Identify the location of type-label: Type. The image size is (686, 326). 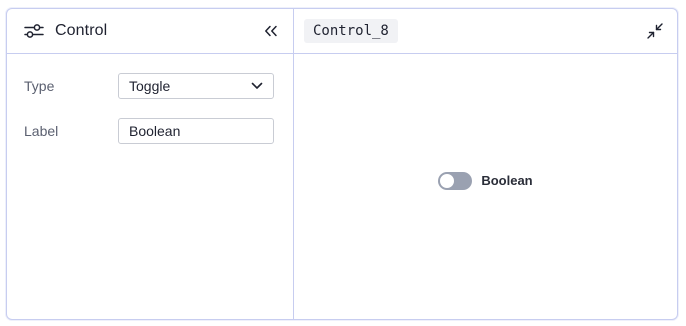
(39, 86).